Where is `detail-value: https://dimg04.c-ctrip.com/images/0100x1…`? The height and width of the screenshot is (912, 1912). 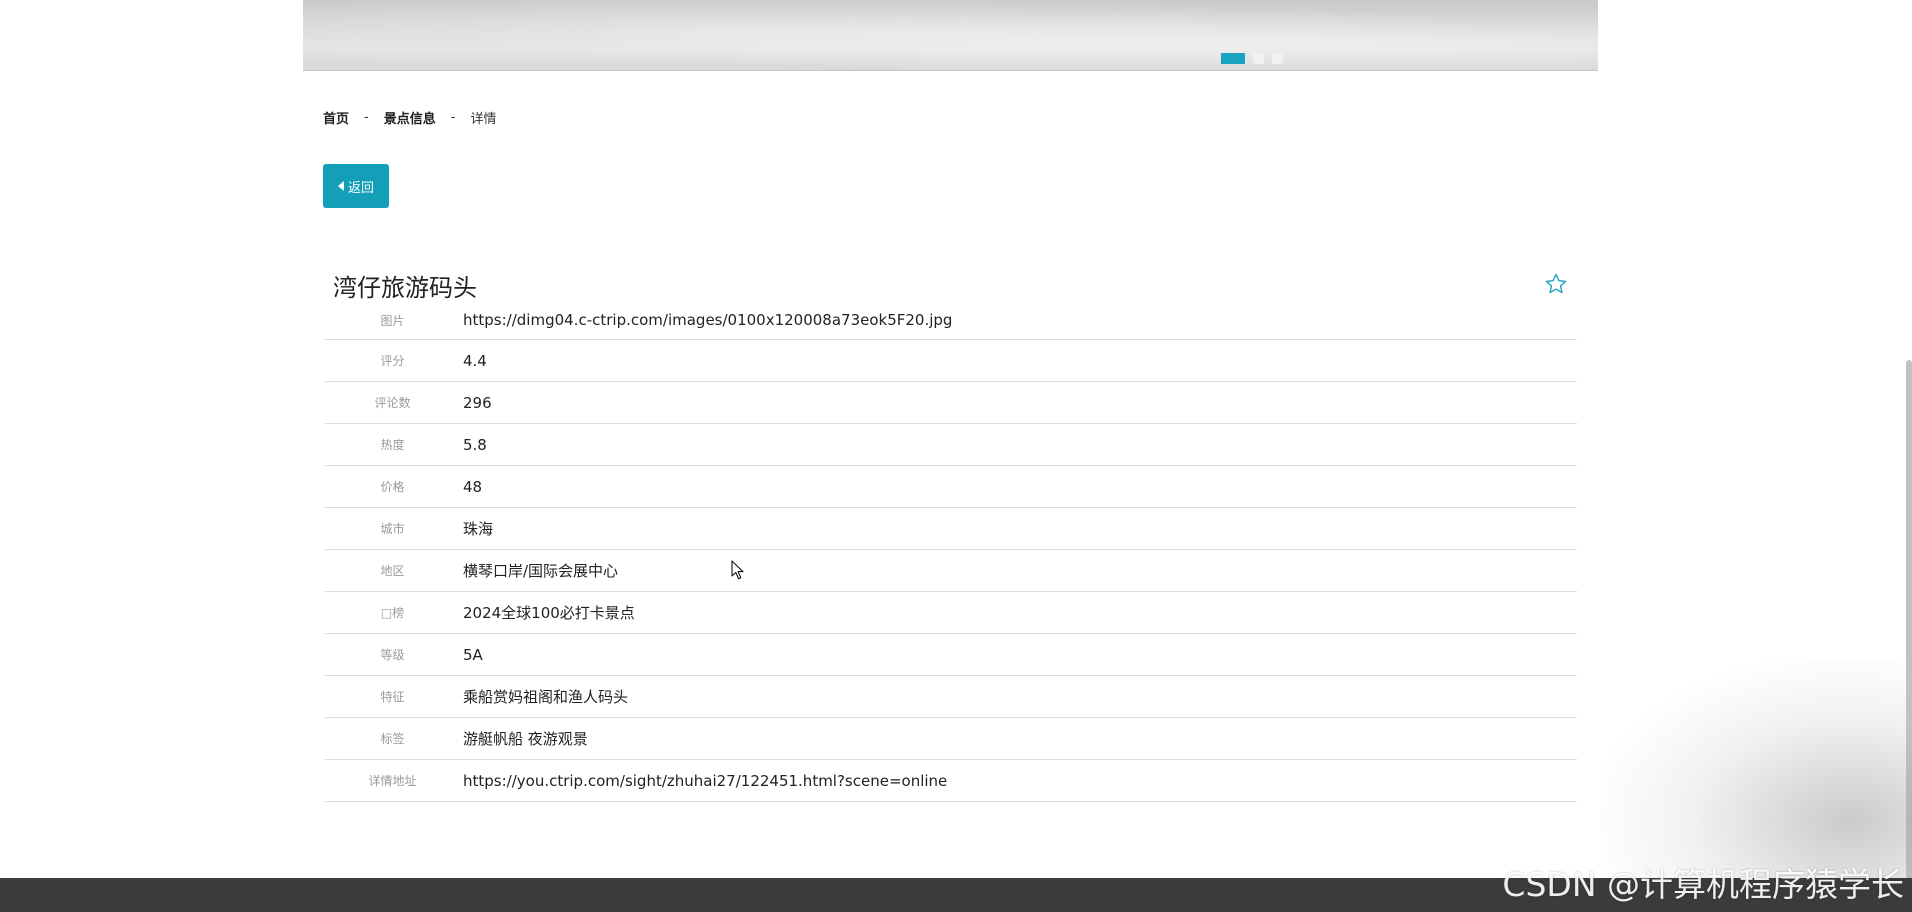 detail-value: https://dimg04.c-ctrip.com/images/0100x1… is located at coordinates (708, 320).